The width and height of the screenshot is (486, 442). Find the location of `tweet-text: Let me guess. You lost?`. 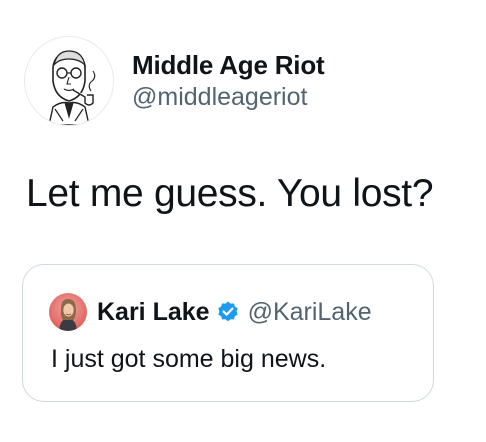

tweet-text: Let me guess. You lost? is located at coordinates (230, 193).